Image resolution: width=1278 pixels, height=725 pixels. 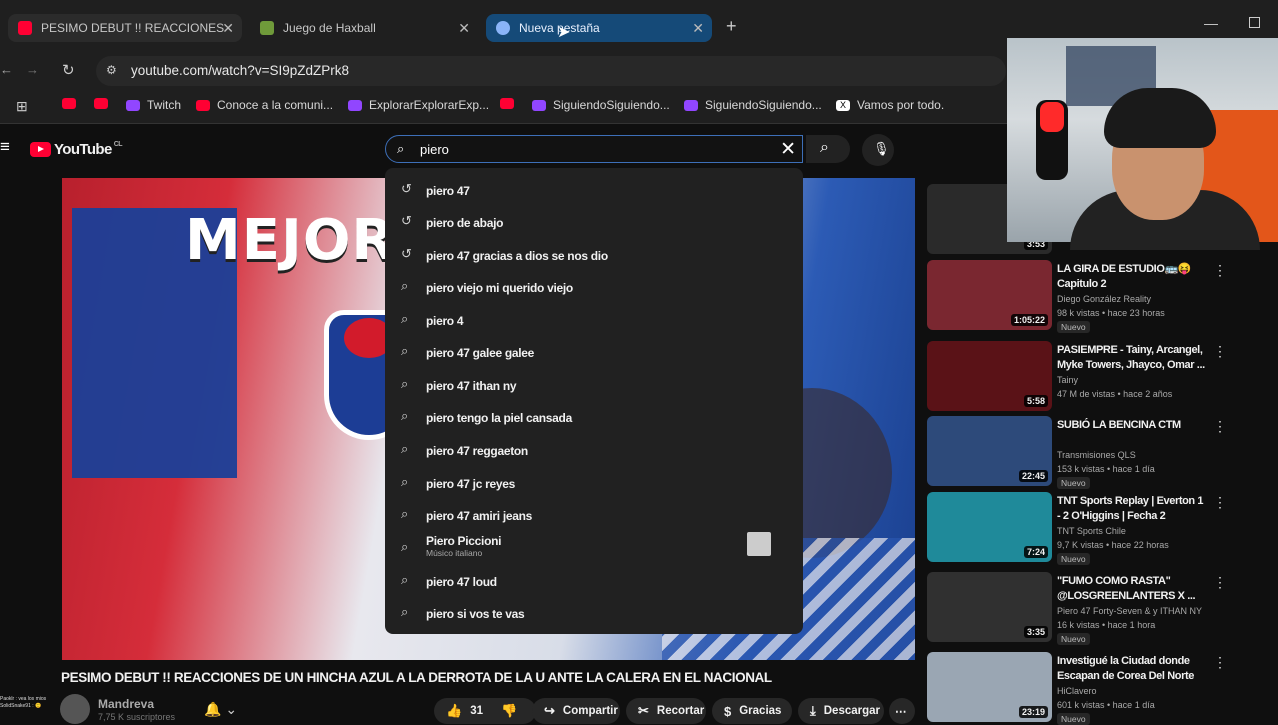 I want to click on minimize-icon: —, so click(x=1211, y=23).